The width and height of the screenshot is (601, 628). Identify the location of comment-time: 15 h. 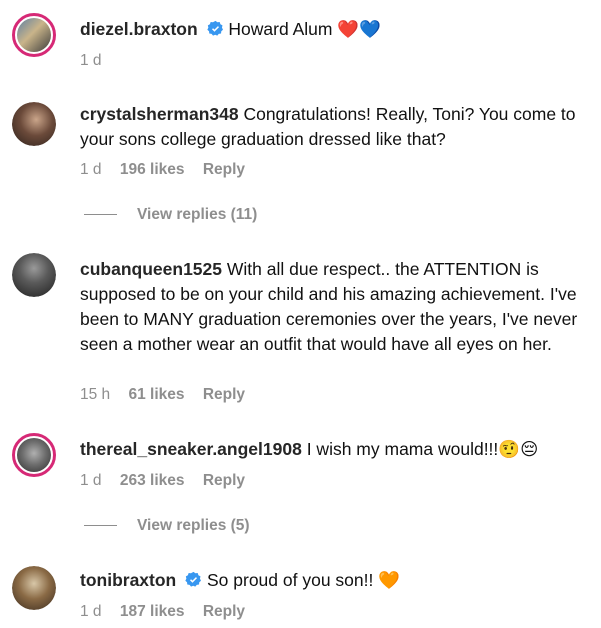
(95, 394).